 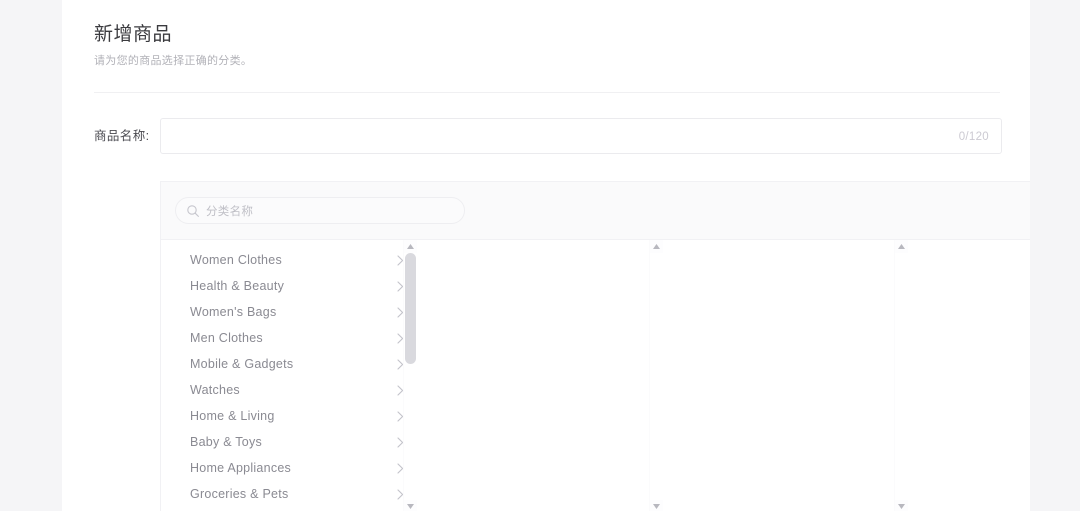 I want to click on search-icon, so click(x=193, y=211).